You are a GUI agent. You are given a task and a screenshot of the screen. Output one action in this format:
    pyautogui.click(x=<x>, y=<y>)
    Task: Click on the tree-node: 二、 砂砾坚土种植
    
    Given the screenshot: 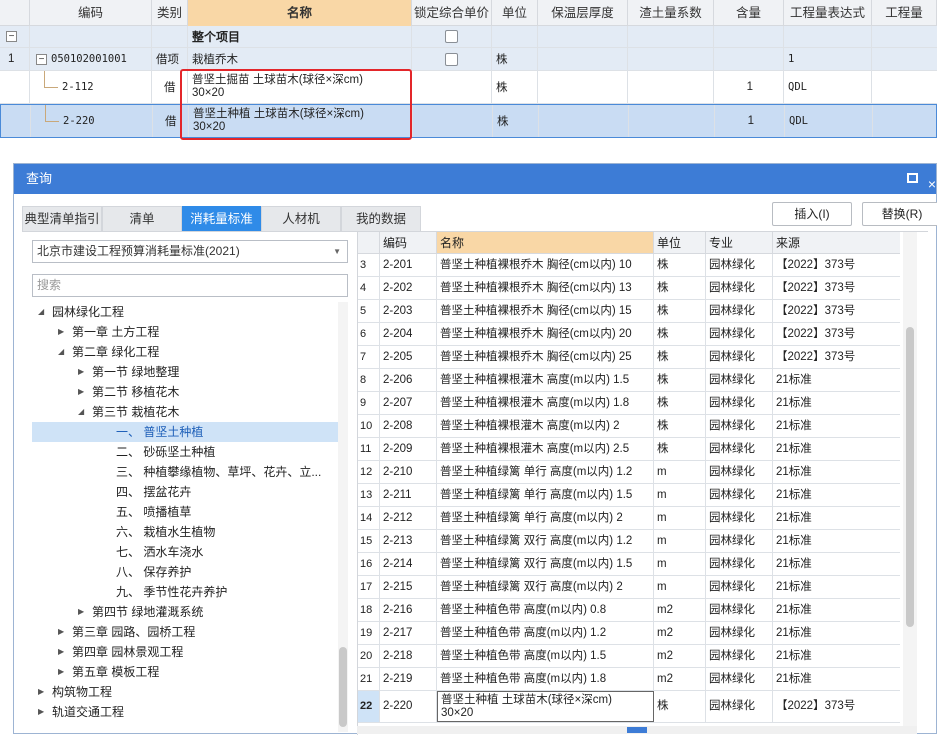 What is the action you would take?
    pyautogui.click(x=185, y=452)
    